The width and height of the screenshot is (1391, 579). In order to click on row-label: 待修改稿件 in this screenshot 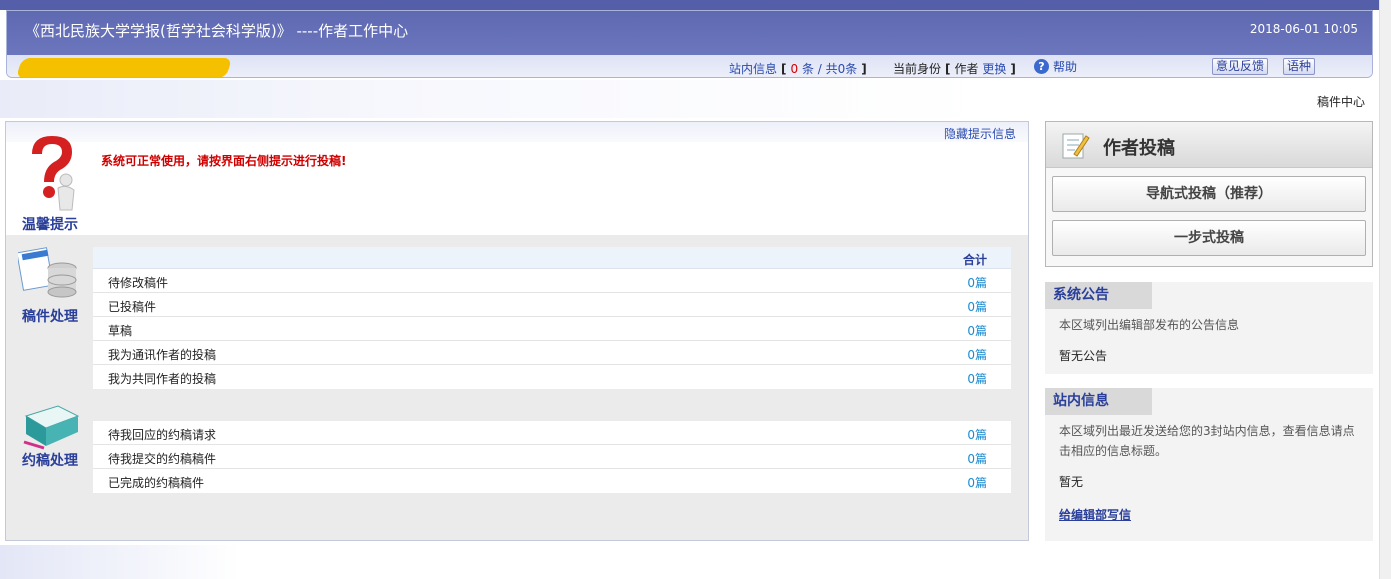, I will do `click(138, 282)`.